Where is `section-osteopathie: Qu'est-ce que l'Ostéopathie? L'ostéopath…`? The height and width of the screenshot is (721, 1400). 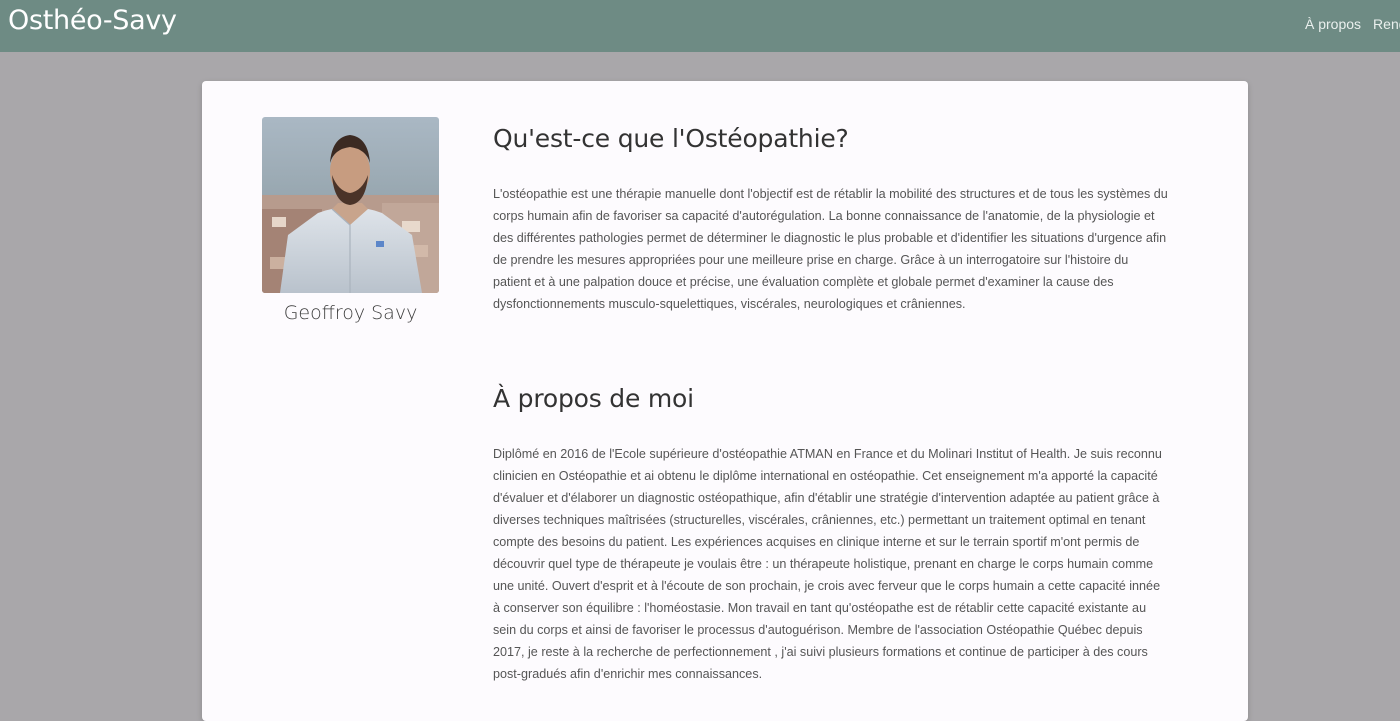 section-osteopathie: Qu'est-ce que l'Ostéopathie? L'ostéopath… is located at coordinates (830, 218).